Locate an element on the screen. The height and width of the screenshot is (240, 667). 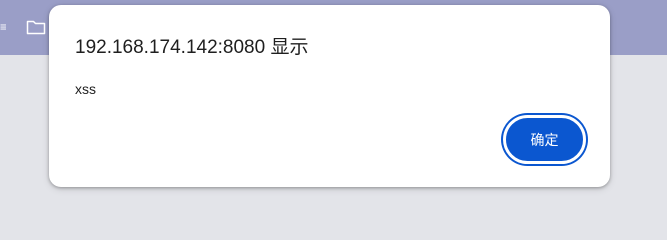
ok-button: 确定 is located at coordinates (544, 139).